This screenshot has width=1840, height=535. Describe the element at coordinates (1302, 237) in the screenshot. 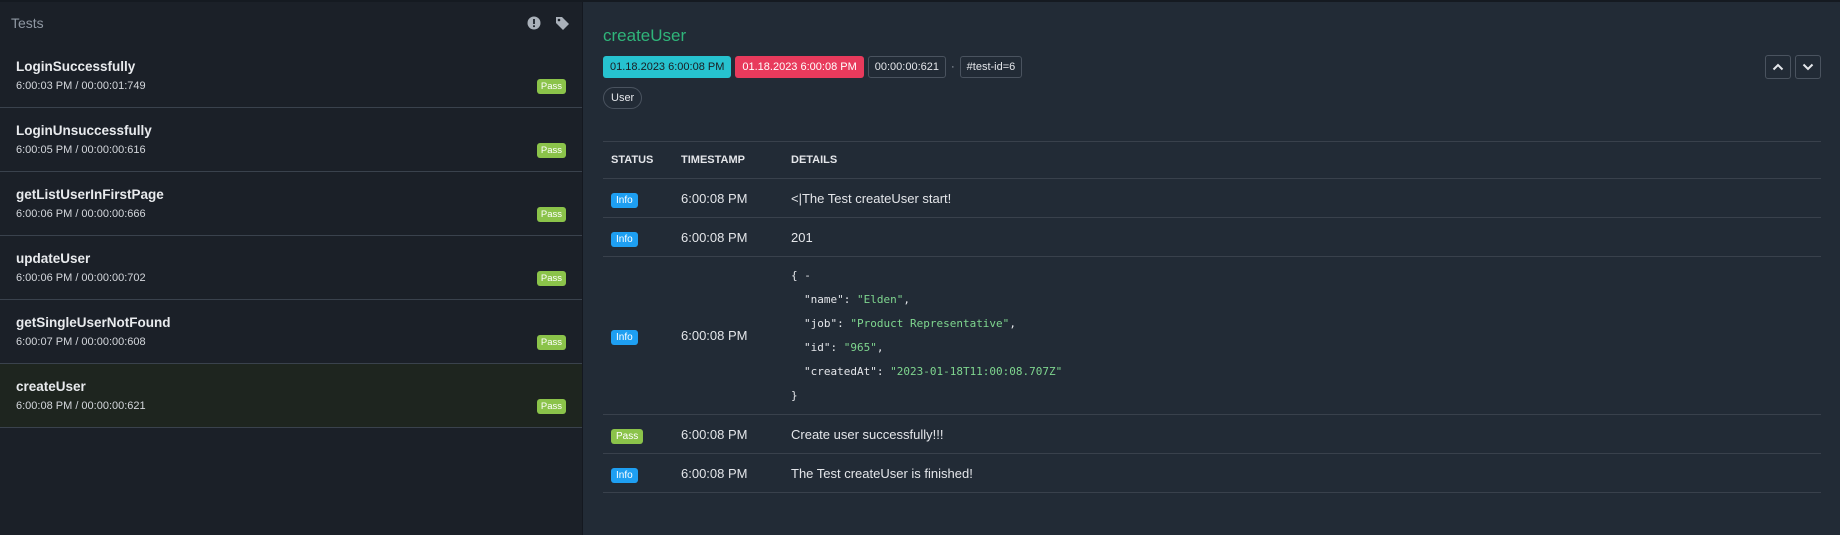

I see `log-details: 201` at that location.